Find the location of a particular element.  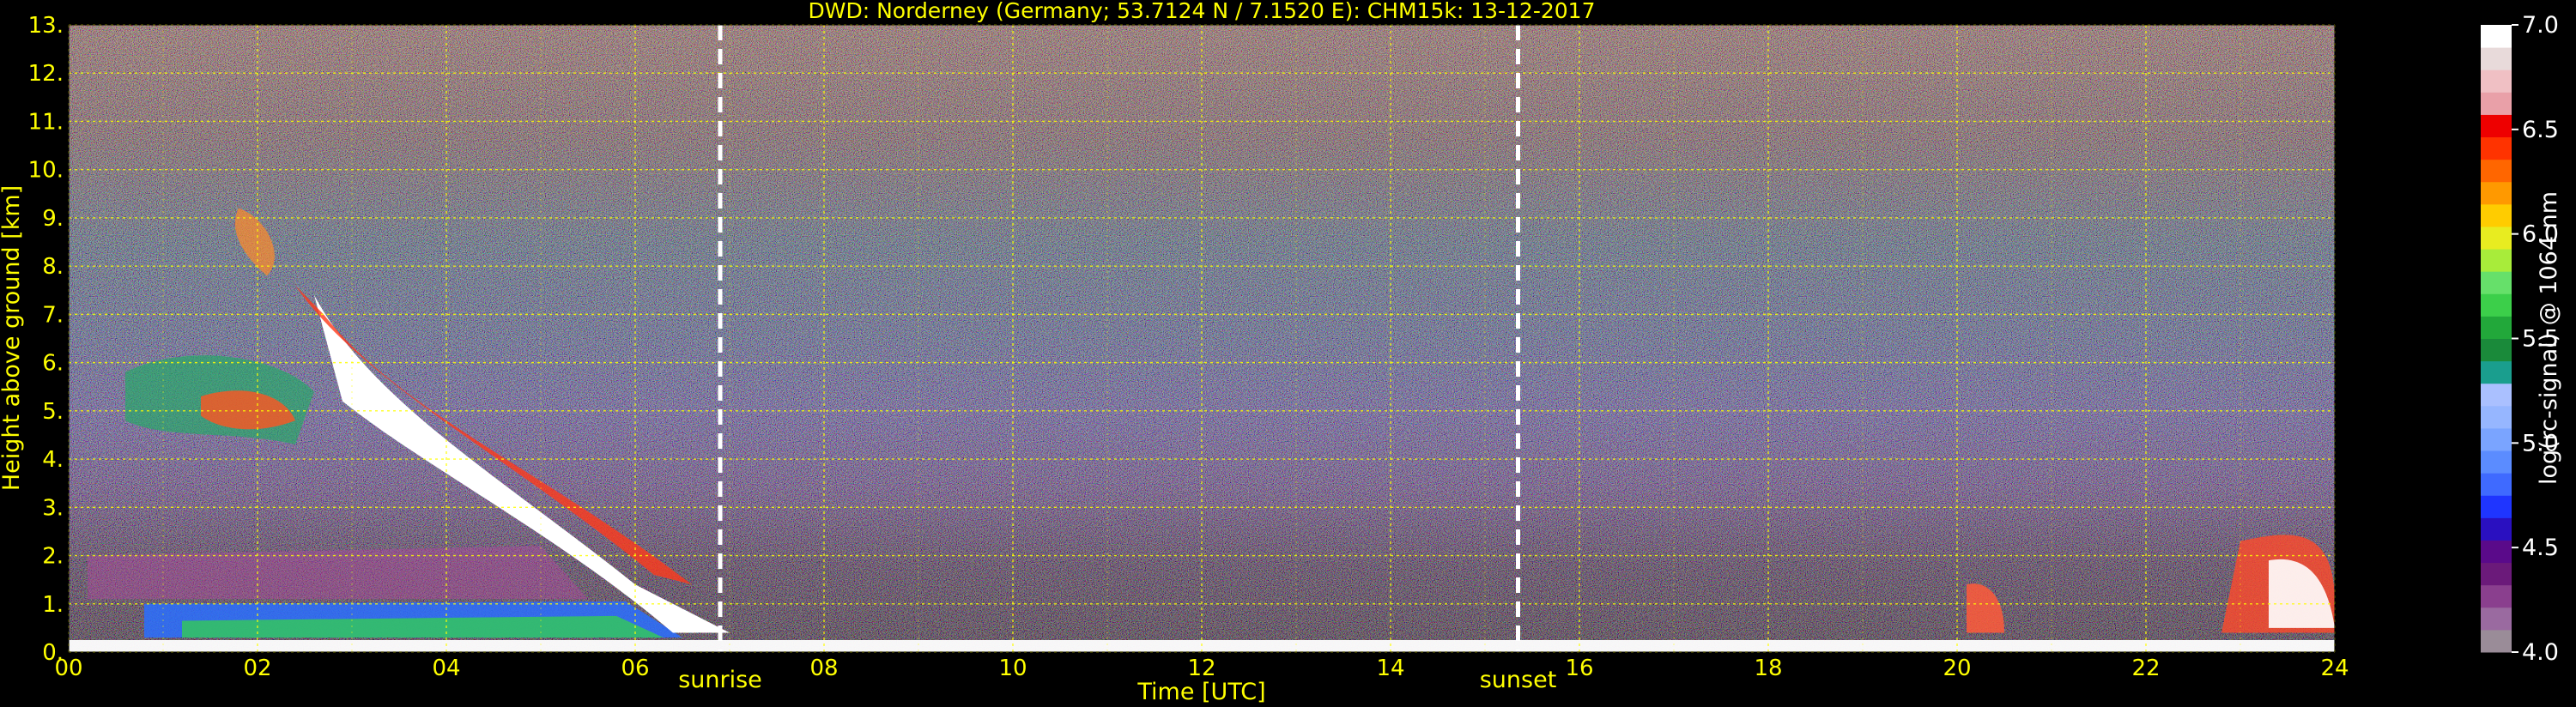

sun-marker-label: sunrise is located at coordinates (720, 680).